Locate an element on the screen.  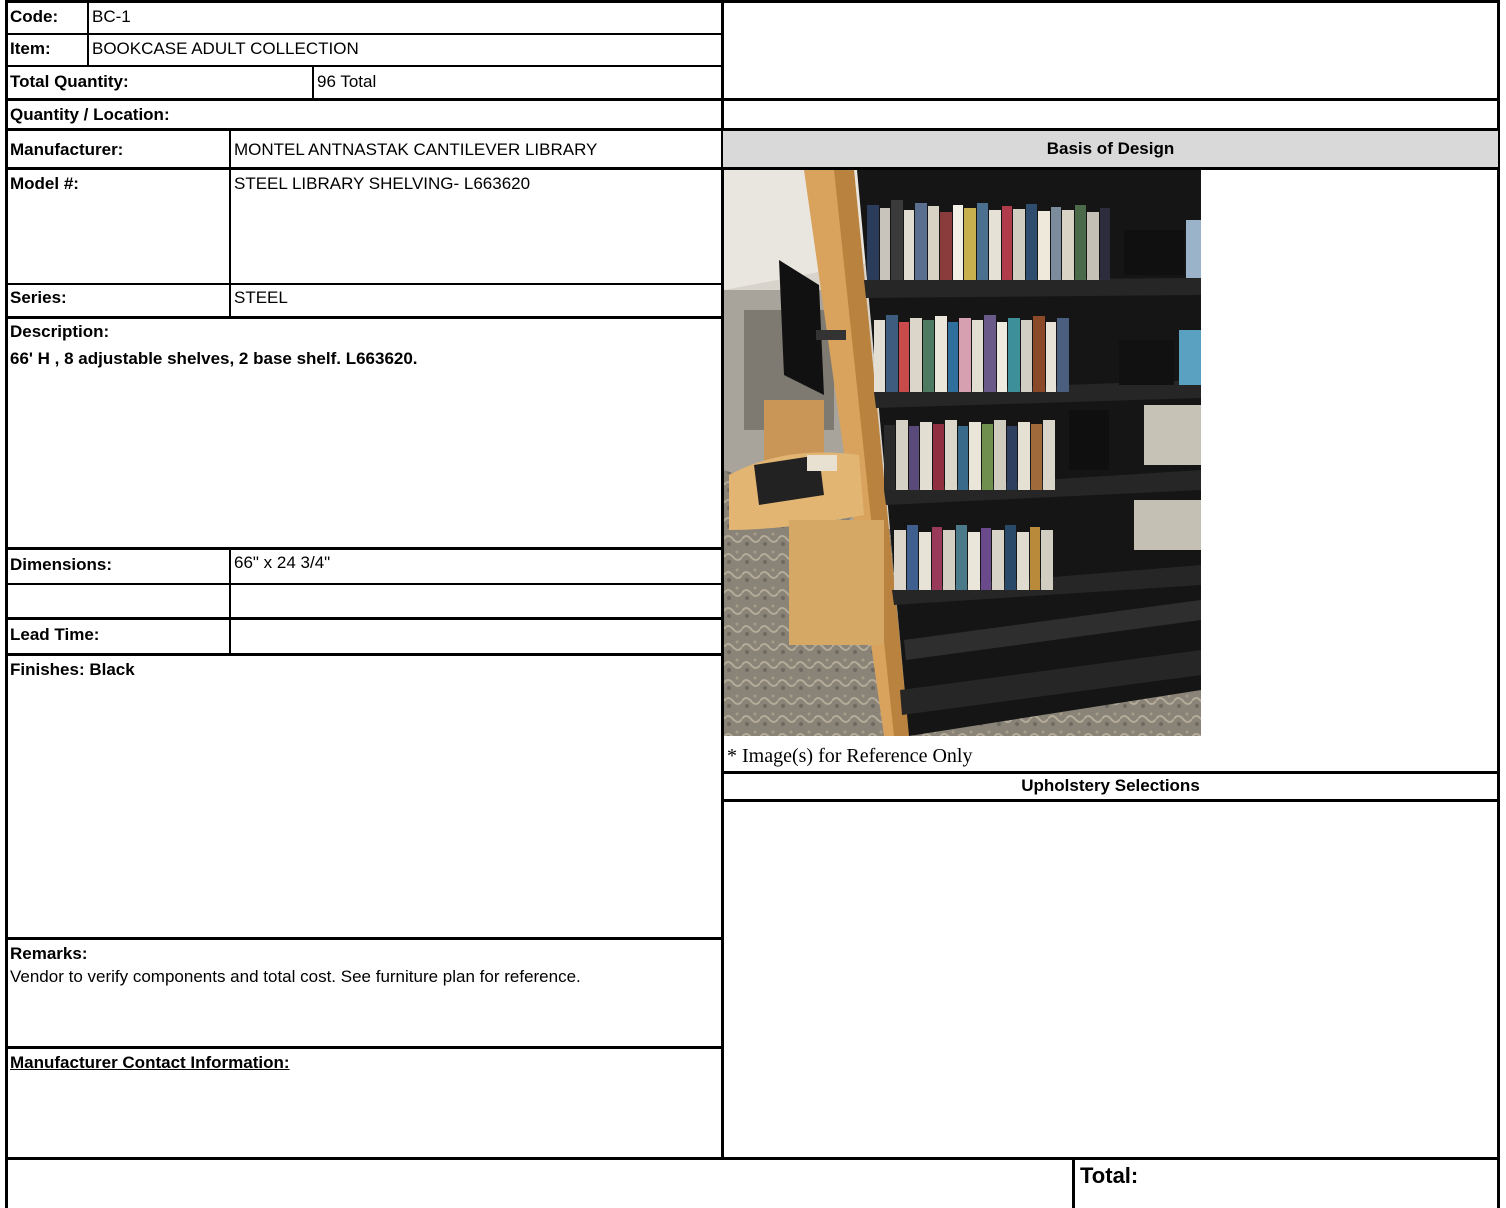
item-label: Item: is located at coordinates (30, 48).